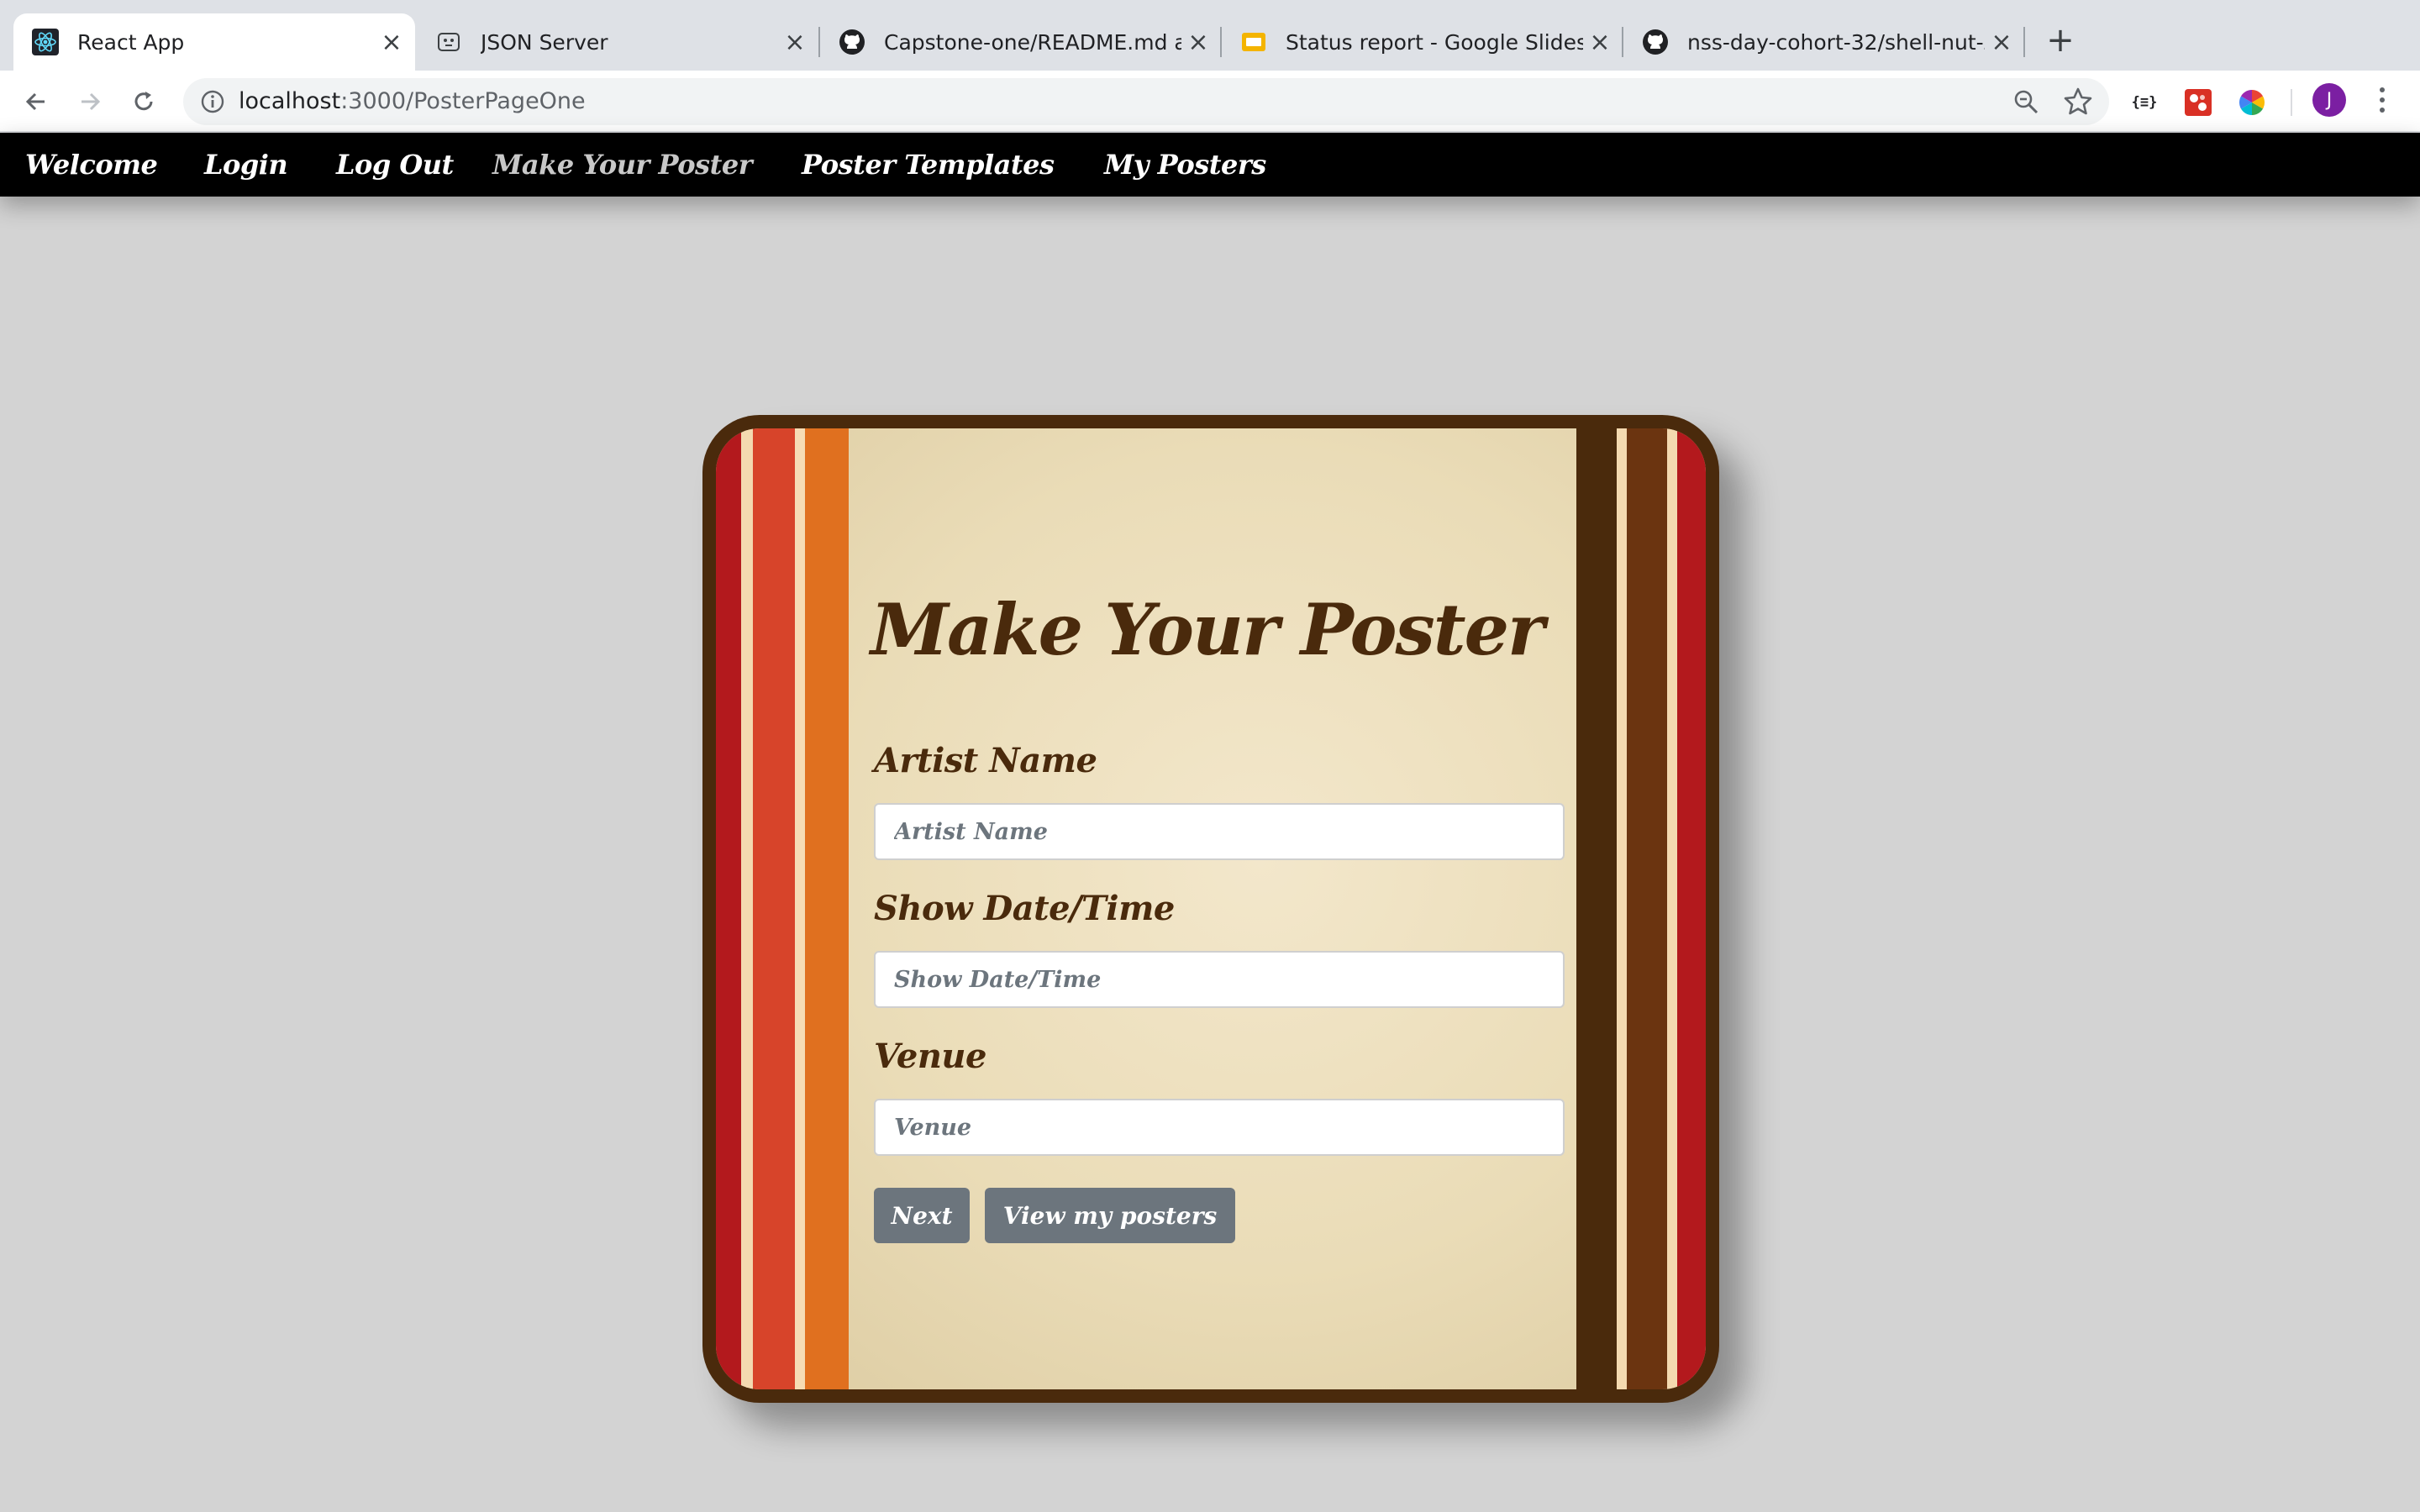  What do you see at coordinates (1647, 908) in the screenshot?
I see `stripe-right-brown` at bounding box center [1647, 908].